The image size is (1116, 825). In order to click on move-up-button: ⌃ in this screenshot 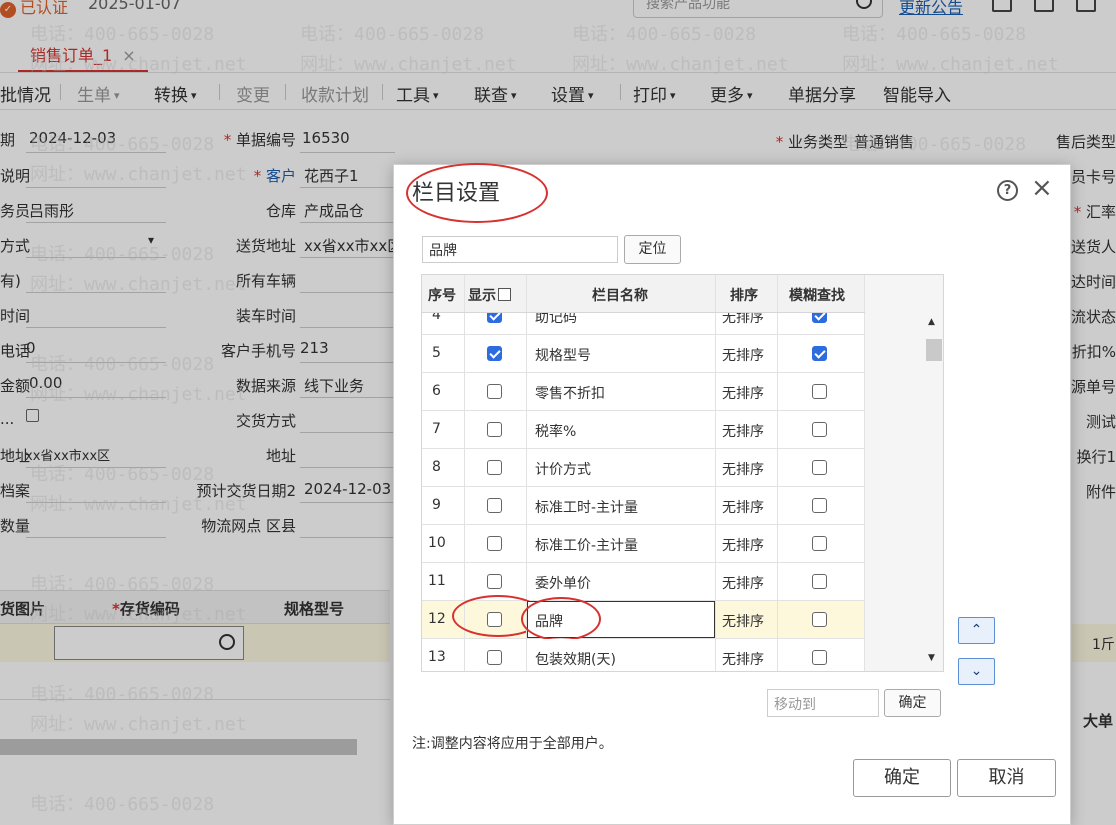, I will do `click(976, 630)`.